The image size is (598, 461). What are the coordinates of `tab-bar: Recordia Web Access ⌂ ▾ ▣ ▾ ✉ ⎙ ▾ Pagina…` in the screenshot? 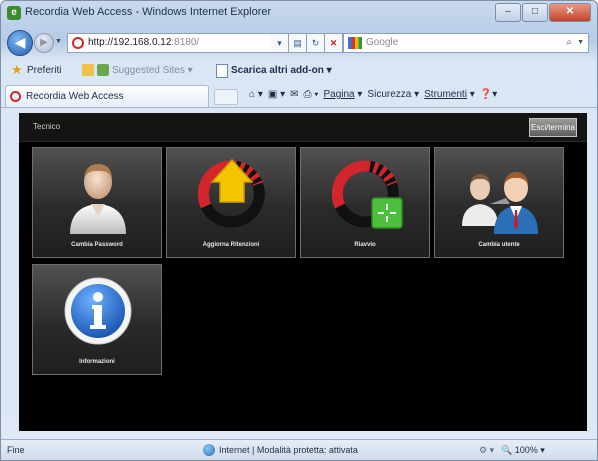 It's located at (299, 95).